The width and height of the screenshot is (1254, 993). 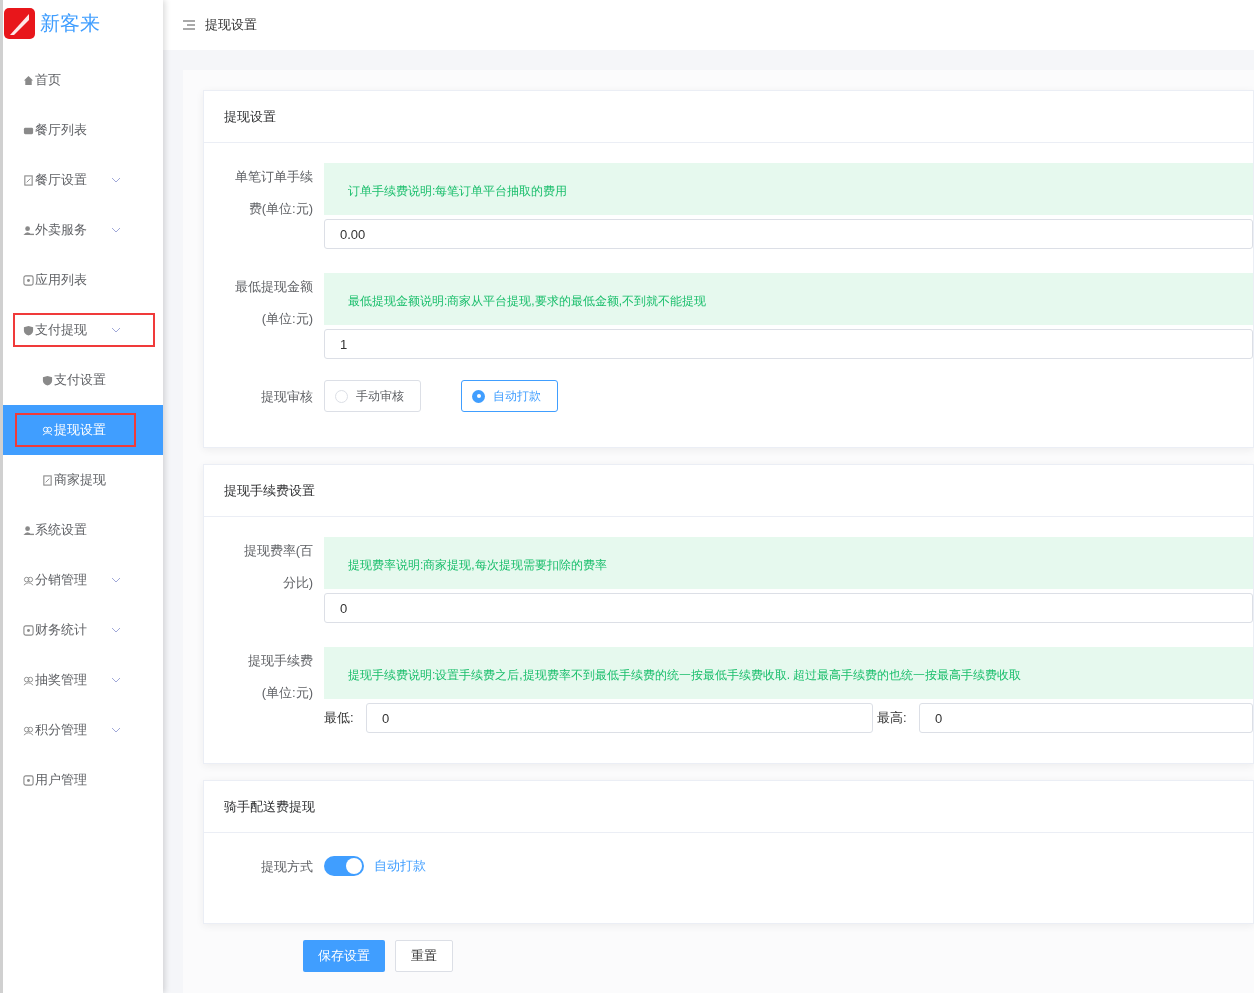 I want to click on sidebar-item: 用户管理, so click(x=84, y=780).